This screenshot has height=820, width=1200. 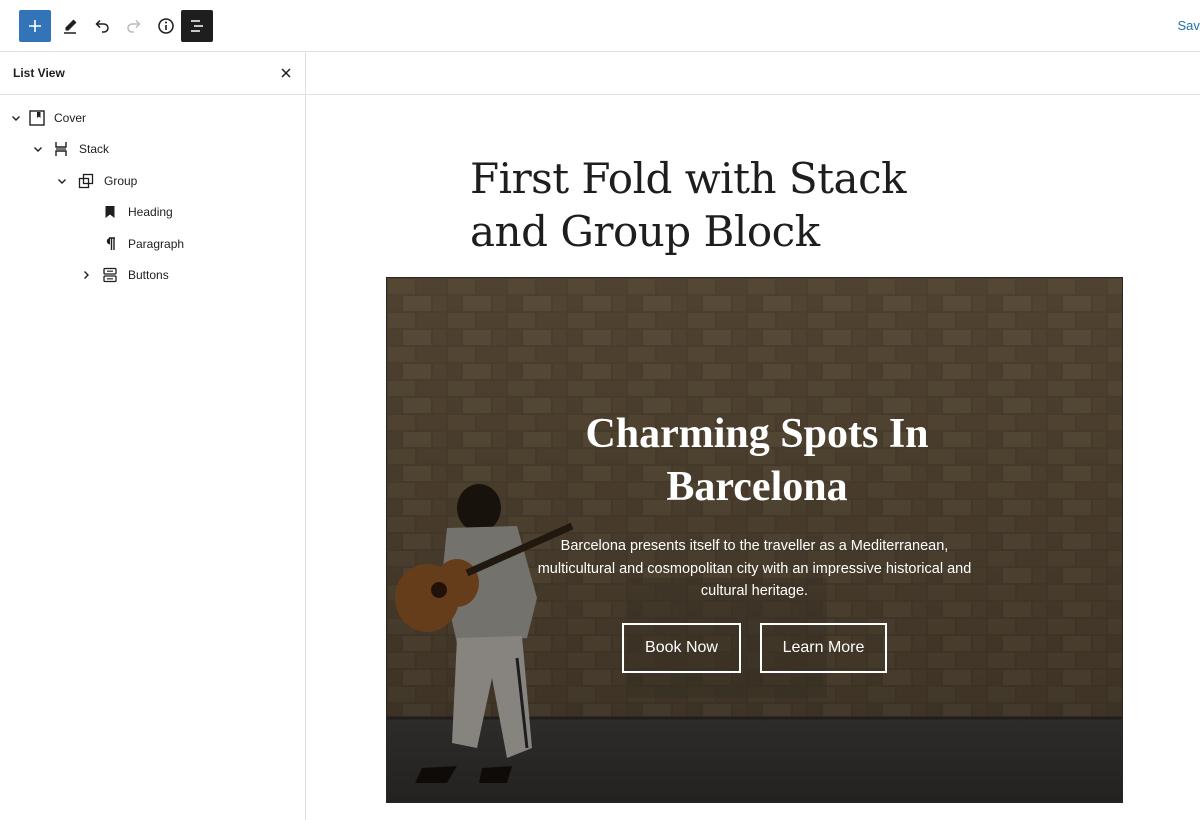 What do you see at coordinates (86, 275) in the screenshot?
I see `chevron-right-icon` at bounding box center [86, 275].